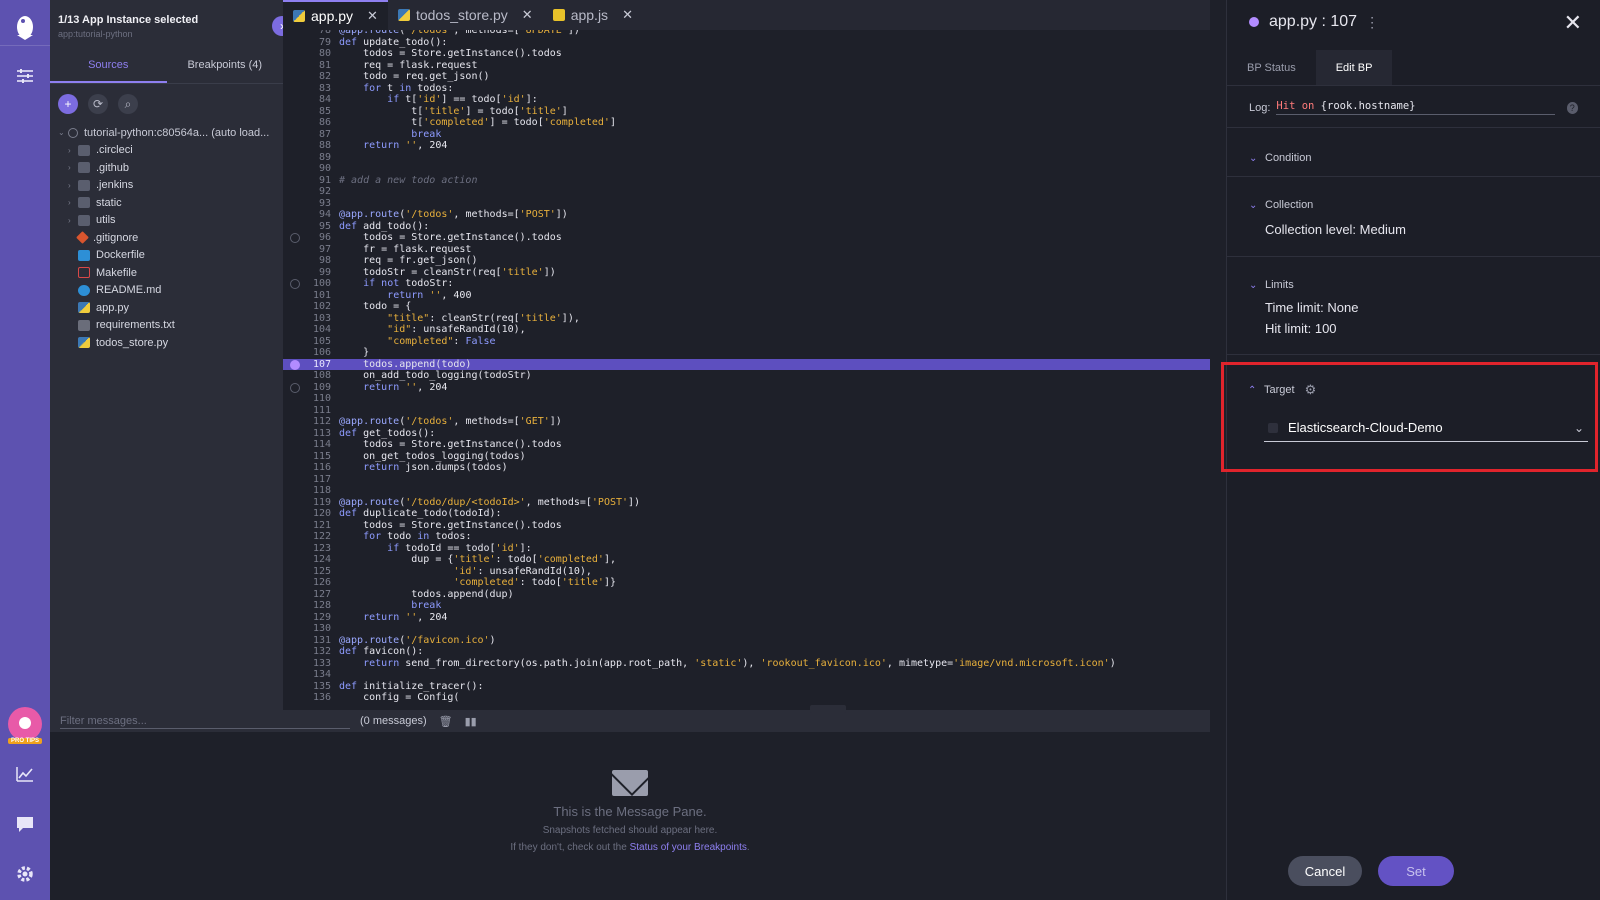 This screenshot has width=1600, height=900. I want to click on tab-edit-bp: Edit BP, so click(1354, 67).